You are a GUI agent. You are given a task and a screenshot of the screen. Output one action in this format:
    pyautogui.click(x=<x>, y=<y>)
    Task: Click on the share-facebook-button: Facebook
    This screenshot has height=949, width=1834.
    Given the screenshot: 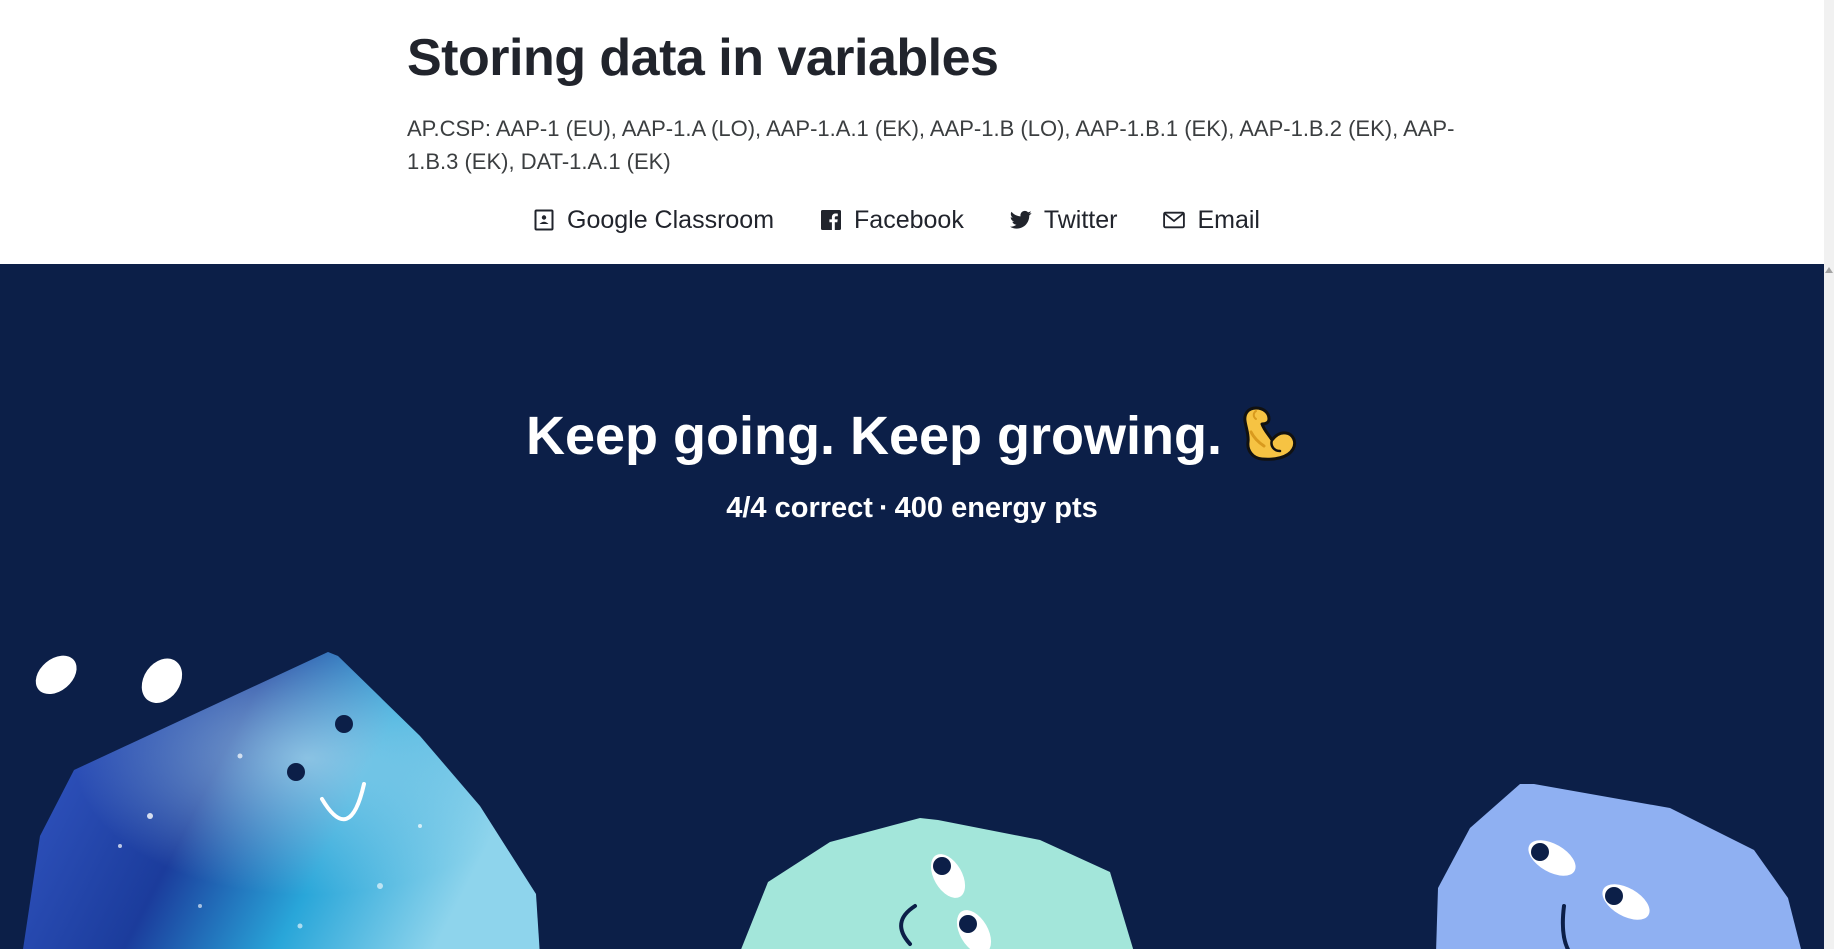 What is the action you would take?
    pyautogui.click(x=892, y=220)
    